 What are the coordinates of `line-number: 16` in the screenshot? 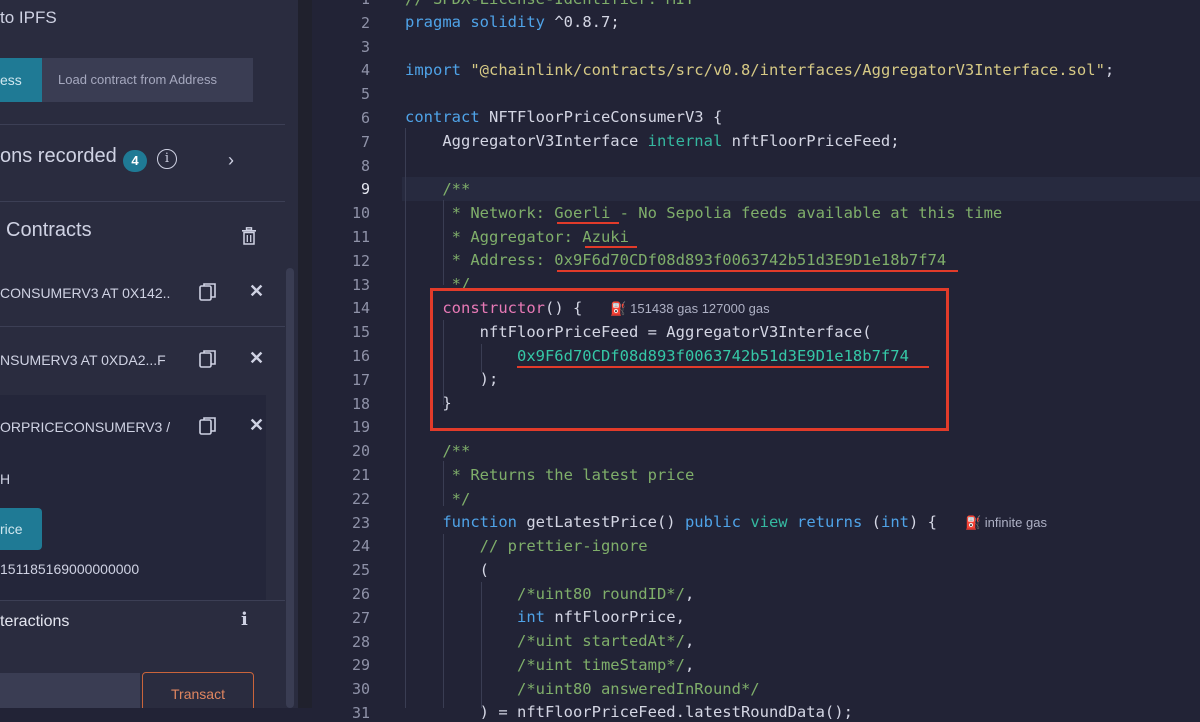 It's located at (360, 356).